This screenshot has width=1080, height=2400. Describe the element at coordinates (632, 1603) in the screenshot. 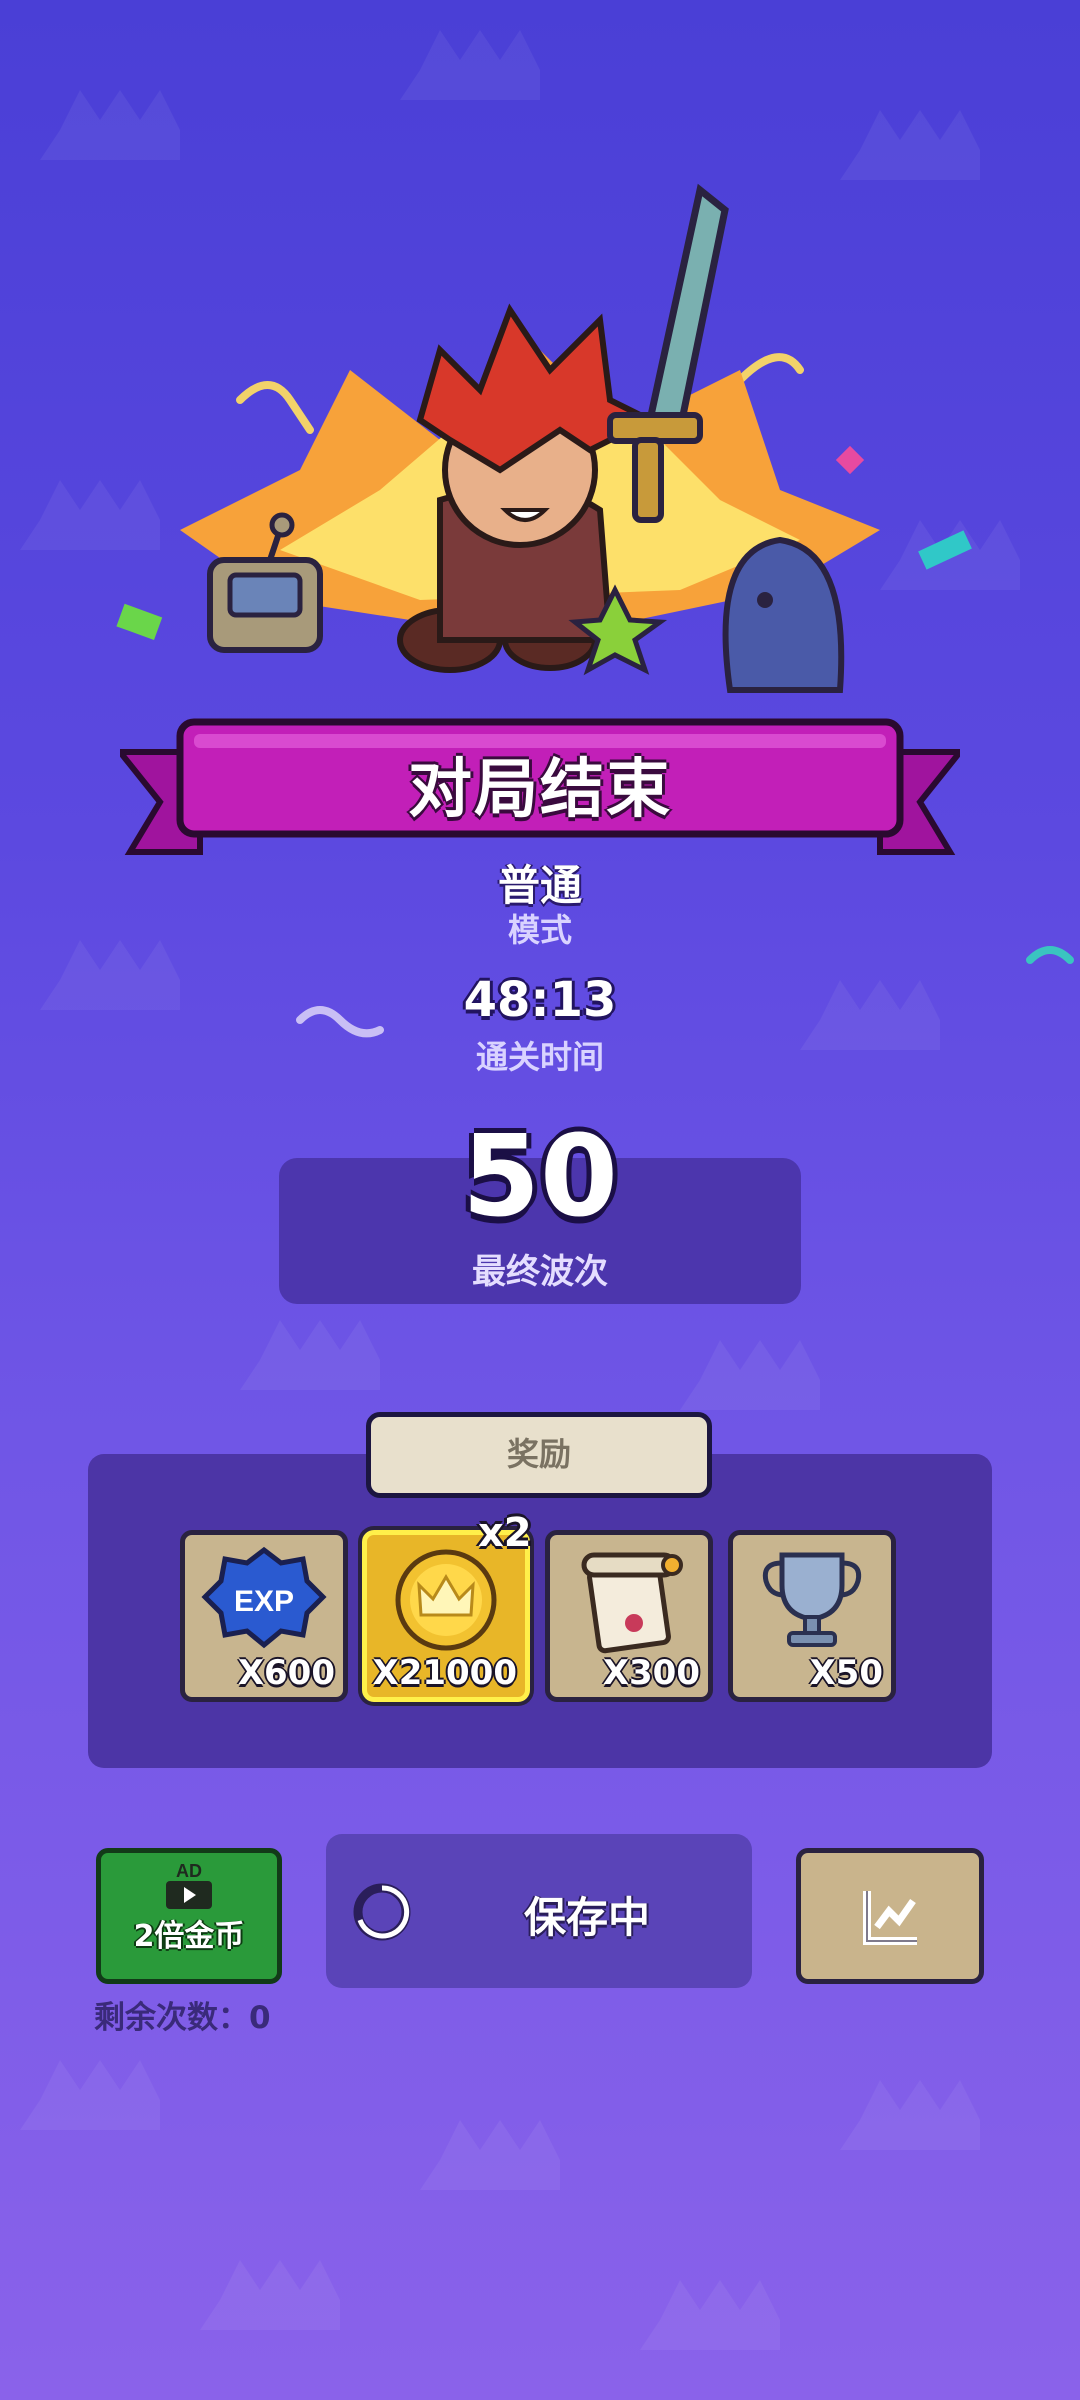

I see `scroll-icon` at that location.